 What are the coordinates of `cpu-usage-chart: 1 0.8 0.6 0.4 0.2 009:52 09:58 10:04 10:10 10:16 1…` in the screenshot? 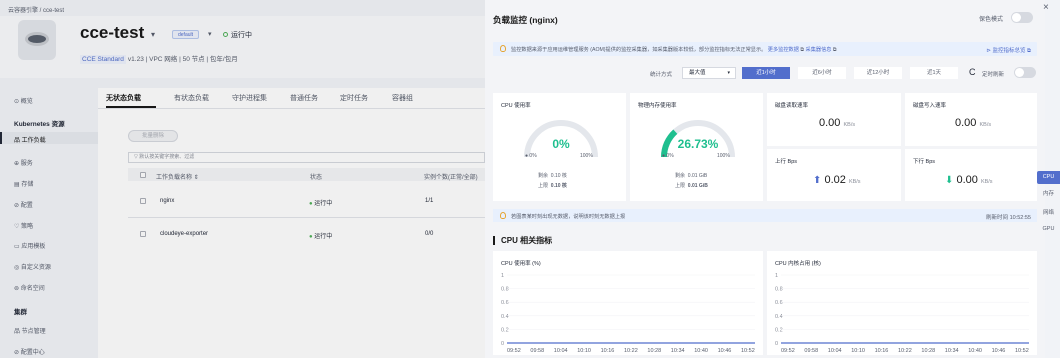 It's located at (628, 313).